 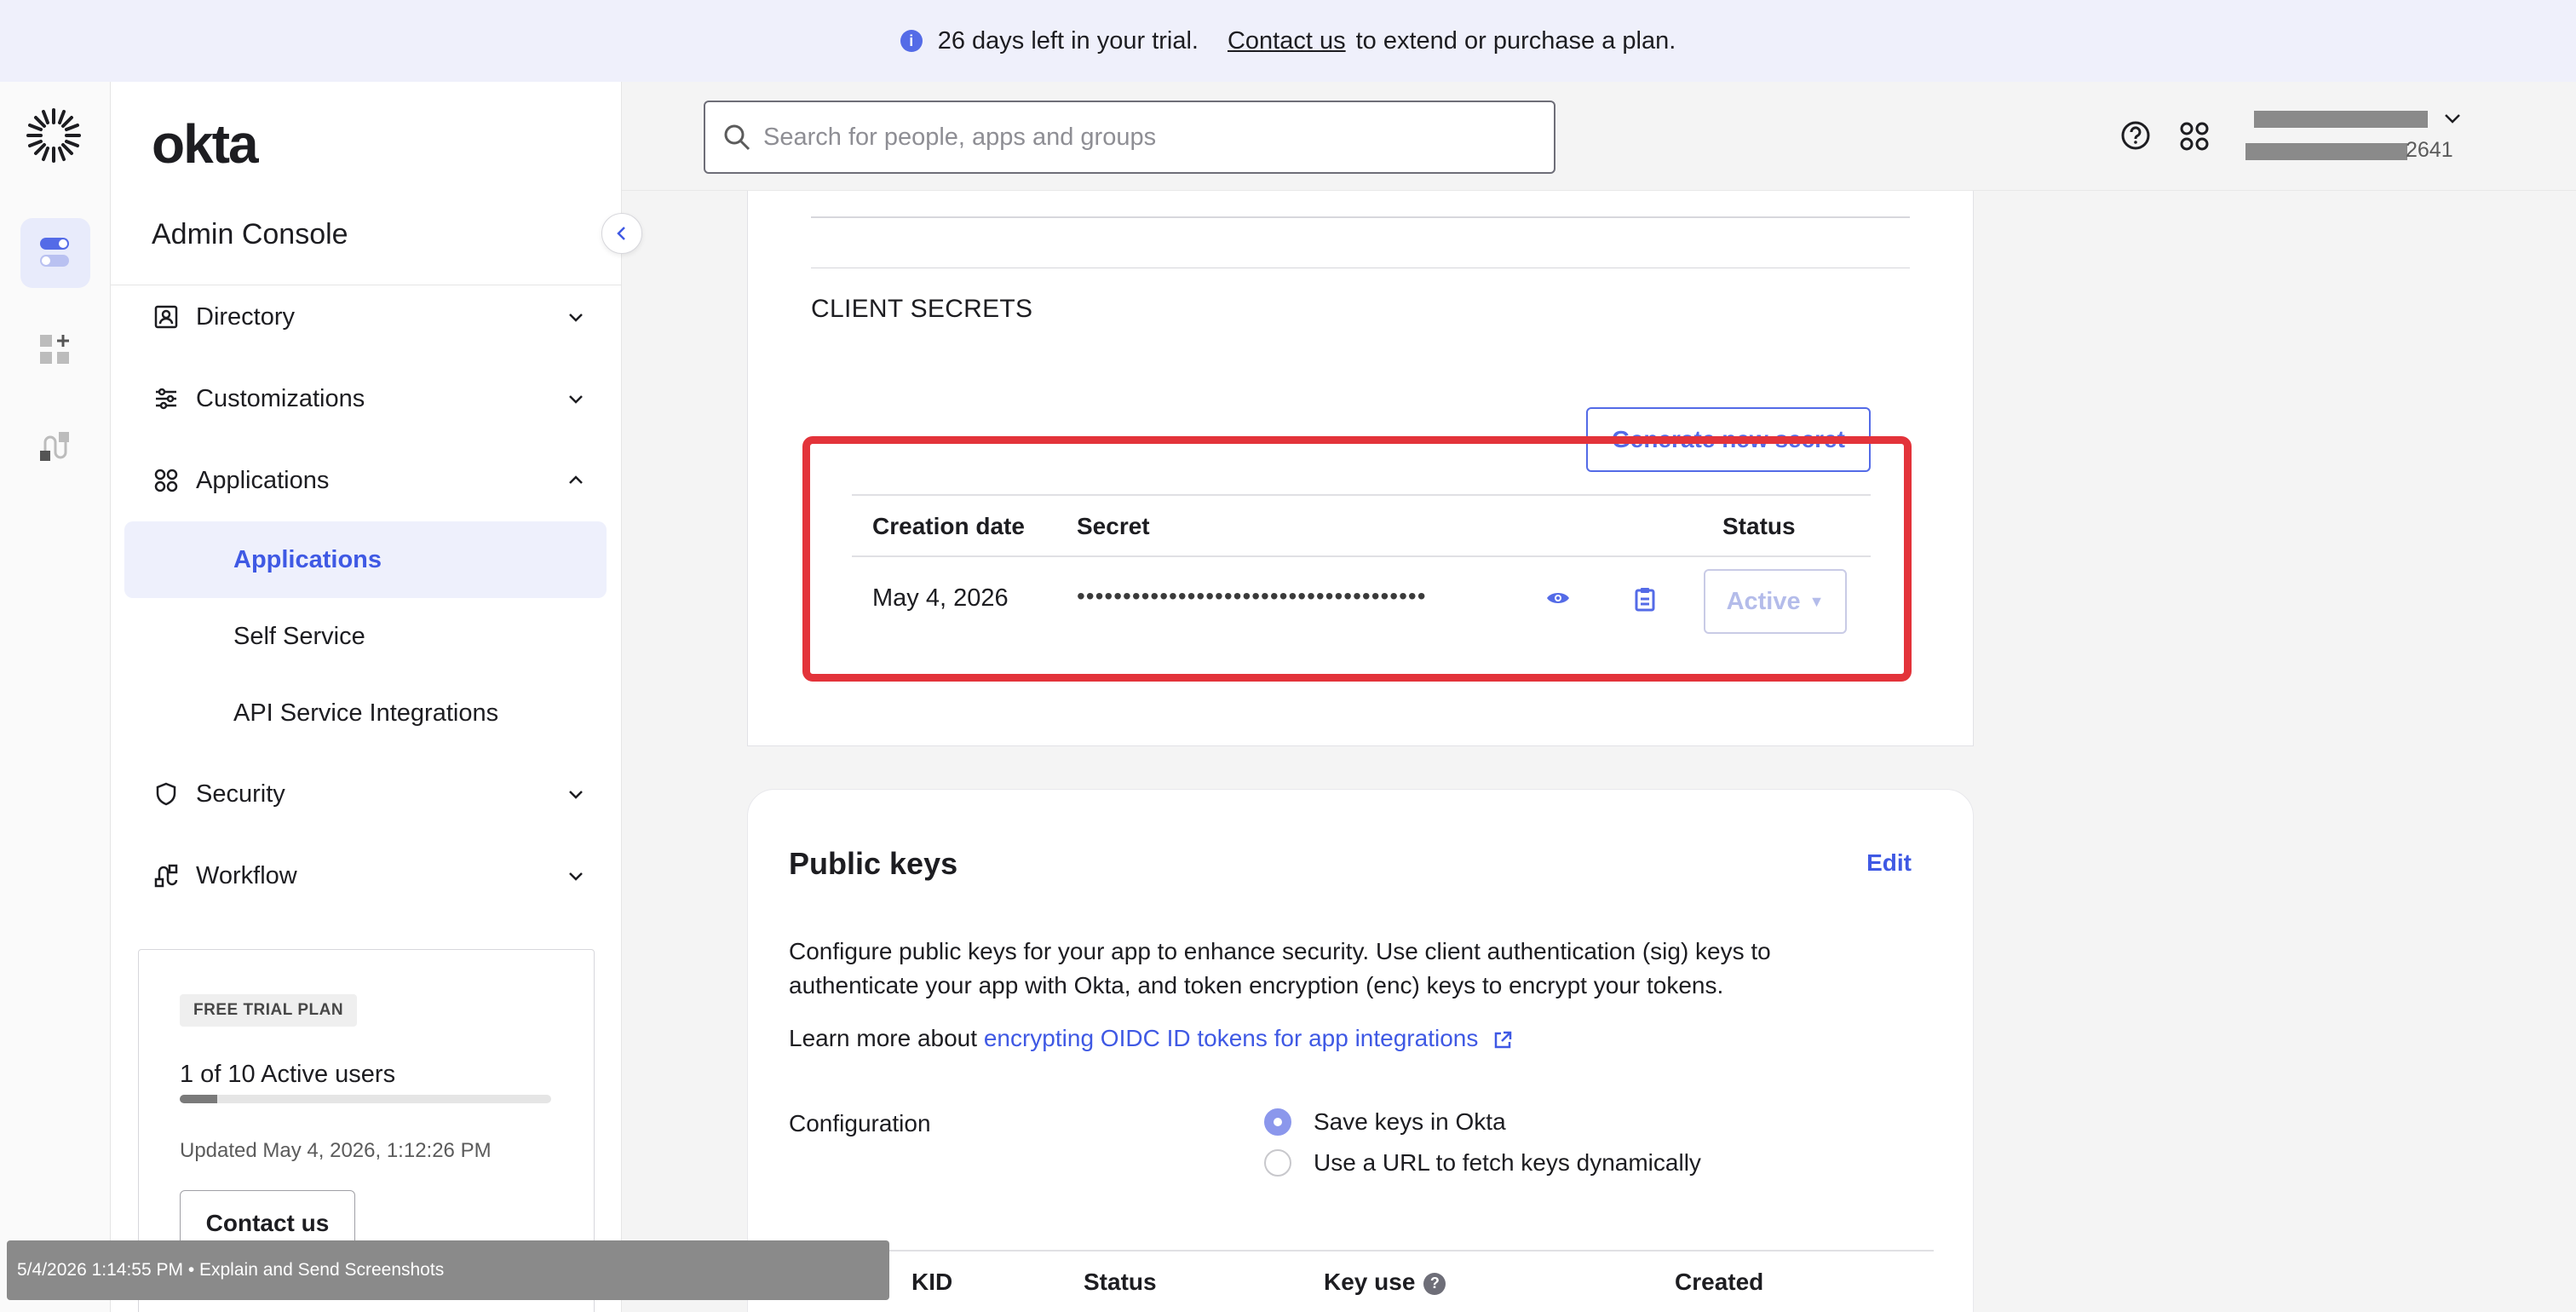 I want to click on status-dropdown: Active ▼, so click(x=1776, y=601).